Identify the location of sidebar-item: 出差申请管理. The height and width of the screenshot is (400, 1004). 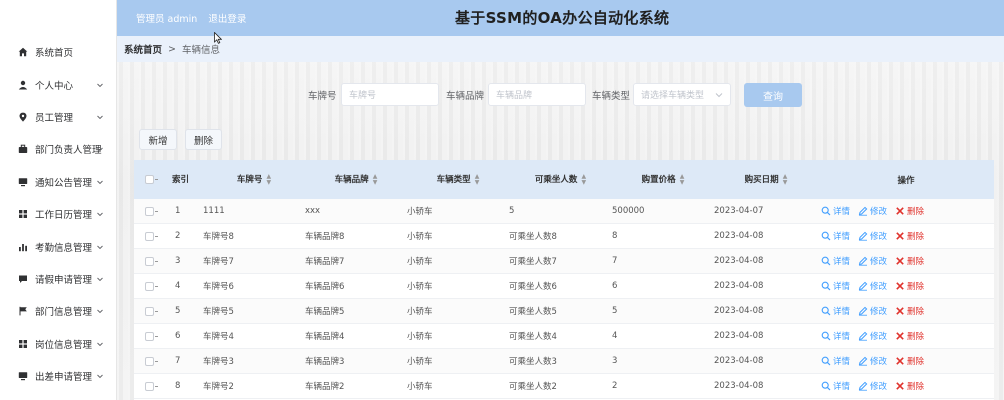
(58, 376).